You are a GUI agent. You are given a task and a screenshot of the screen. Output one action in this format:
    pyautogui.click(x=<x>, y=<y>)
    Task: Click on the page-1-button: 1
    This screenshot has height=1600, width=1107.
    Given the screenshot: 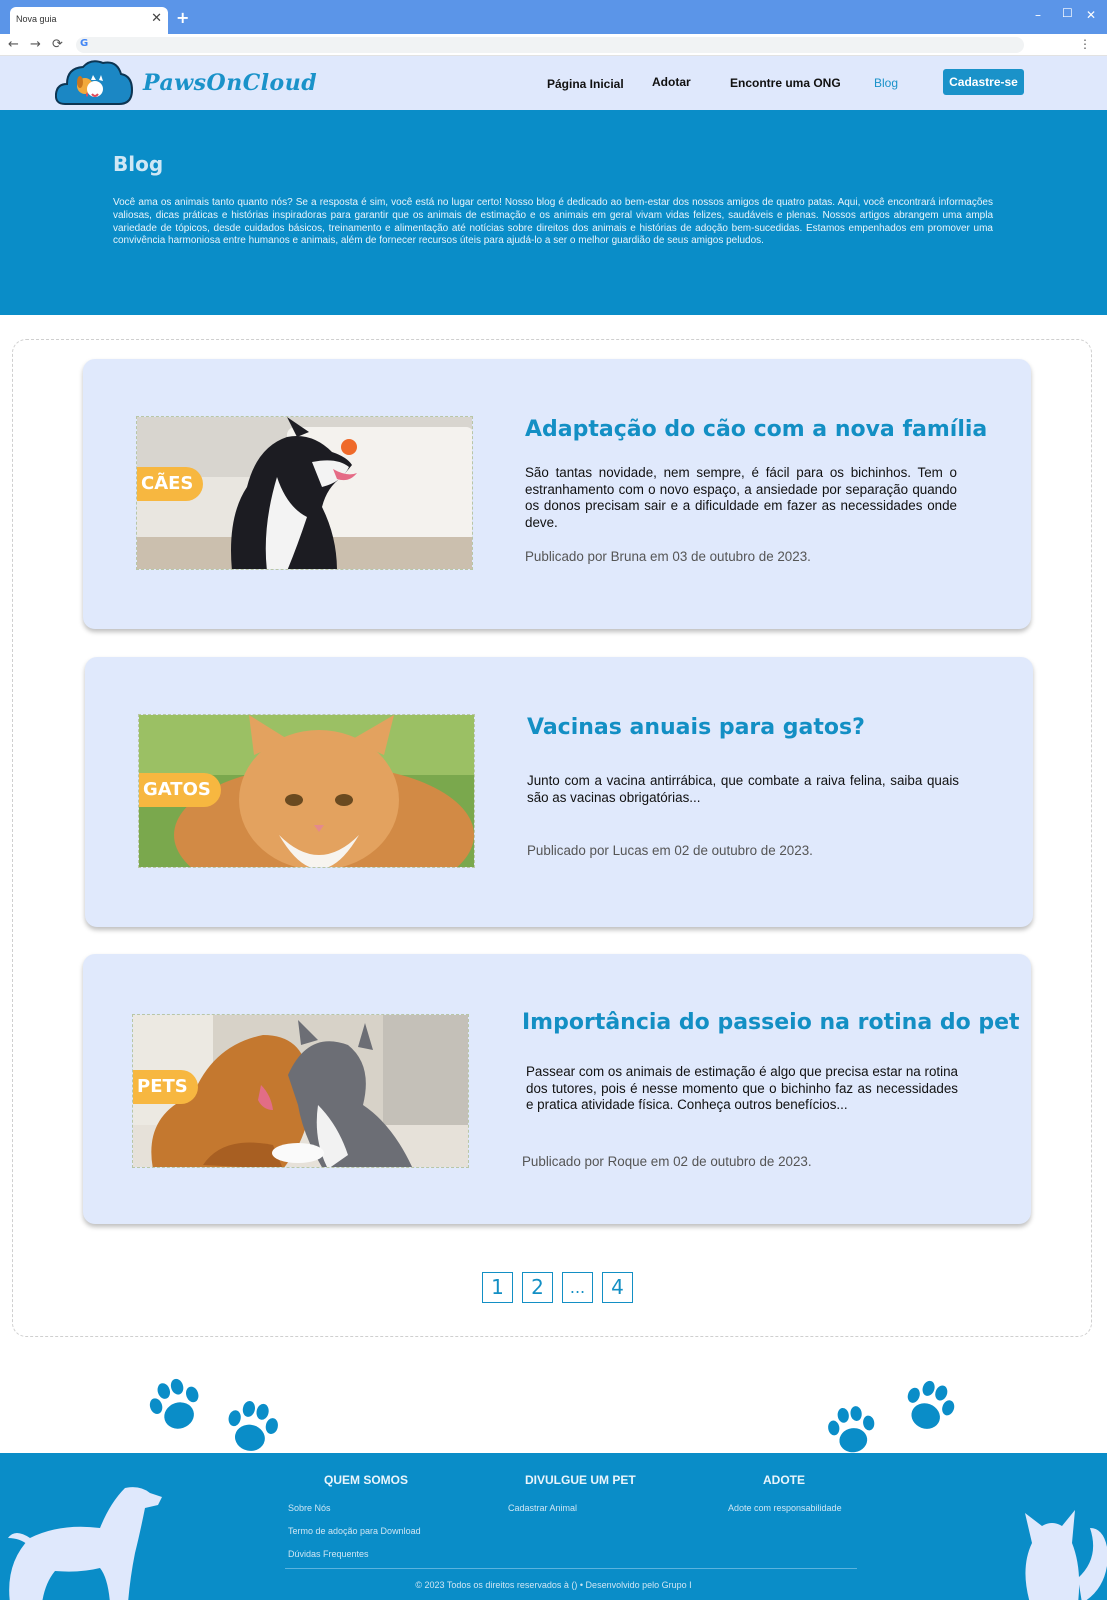 What is the action you would take?
    pyautogui.click(x=497, y=1287)
    